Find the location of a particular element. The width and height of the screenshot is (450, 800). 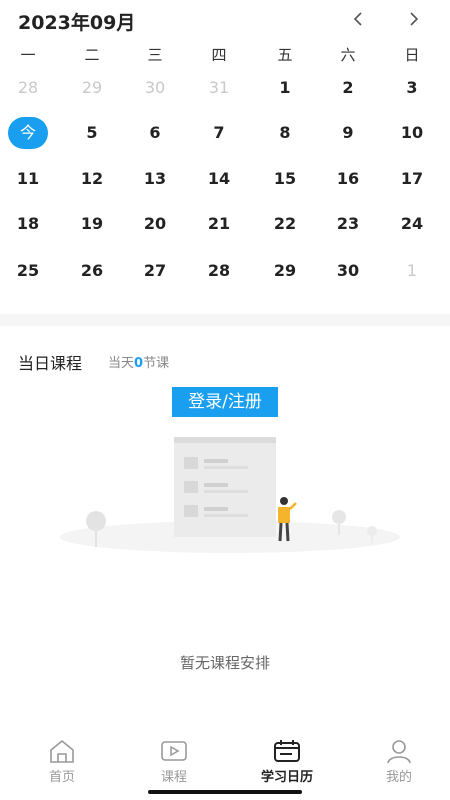

tab-label-home: 首页 is located at coordinates (61, 777).